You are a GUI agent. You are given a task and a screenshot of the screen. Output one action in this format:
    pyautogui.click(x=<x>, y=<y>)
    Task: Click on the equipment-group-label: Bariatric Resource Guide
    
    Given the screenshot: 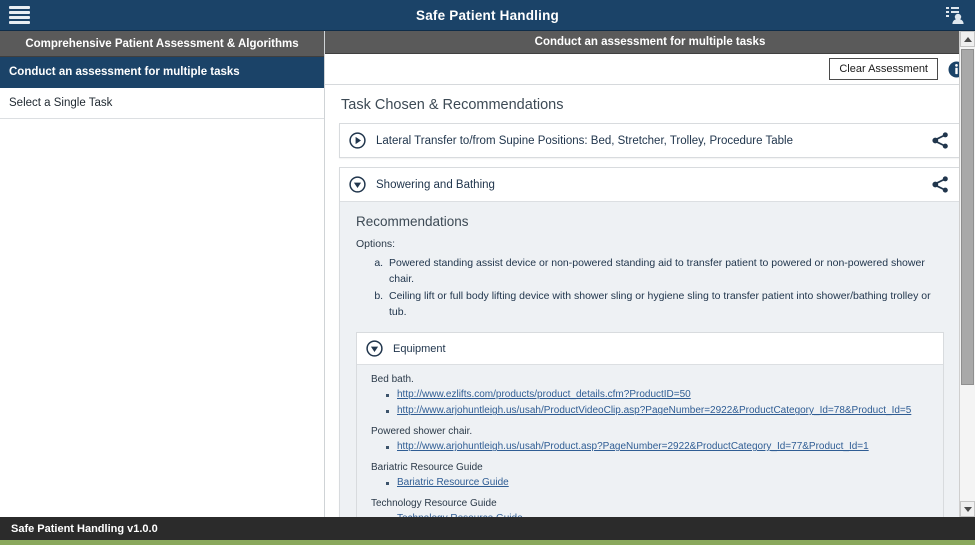 What is the action you would take?
    pyautogui.click(x=427, y=468)
    